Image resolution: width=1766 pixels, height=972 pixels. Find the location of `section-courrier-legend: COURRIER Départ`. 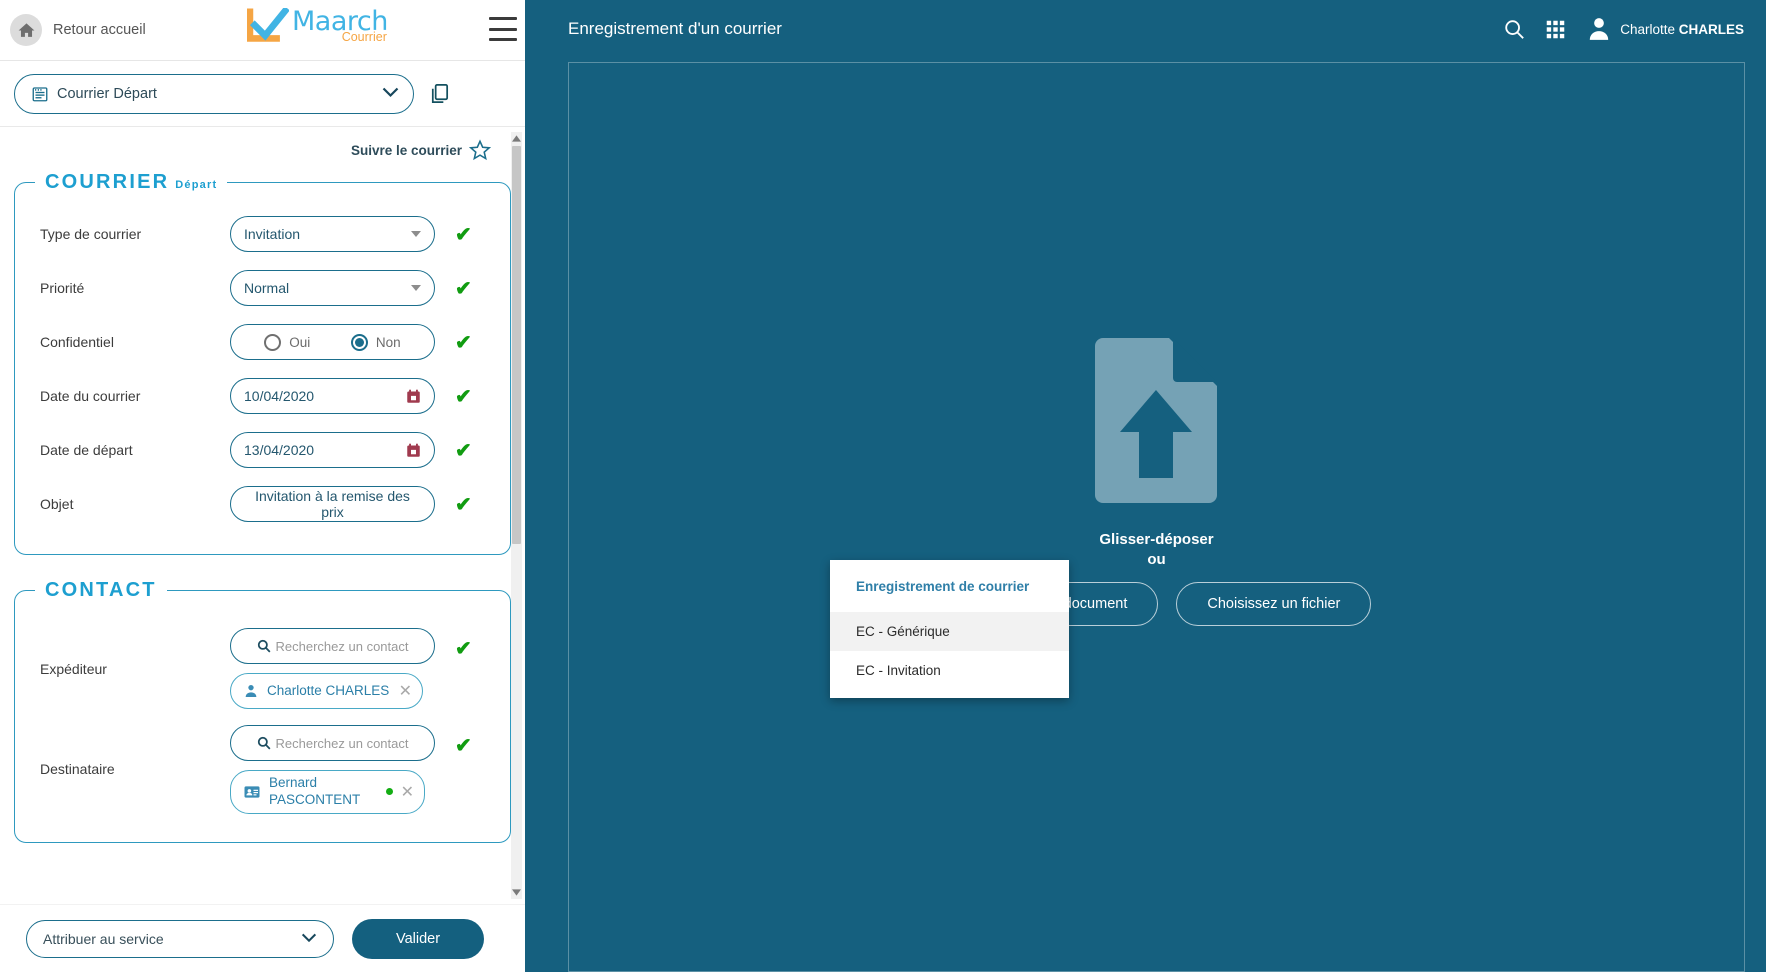

section-courrier-legend: COURRIER Départ is located at coordinates (131, 182).